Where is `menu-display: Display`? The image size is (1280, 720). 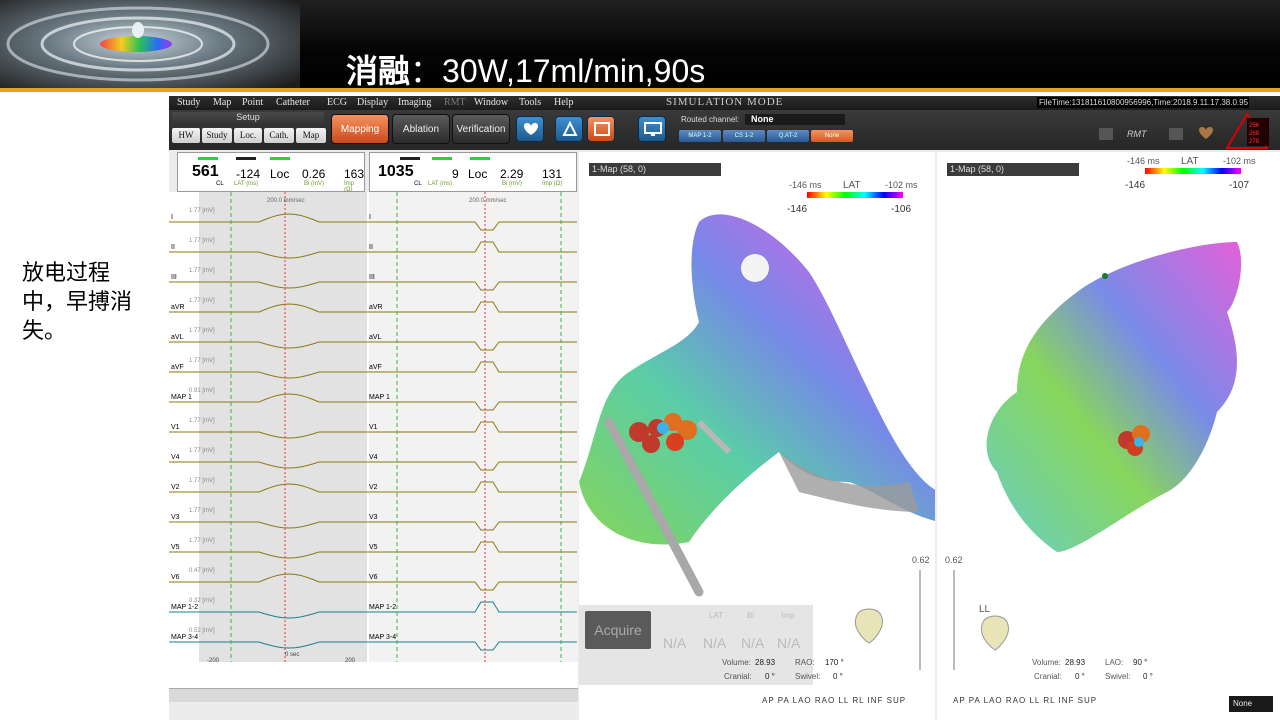 menu-display: Display is located at coordinates (372, 102).